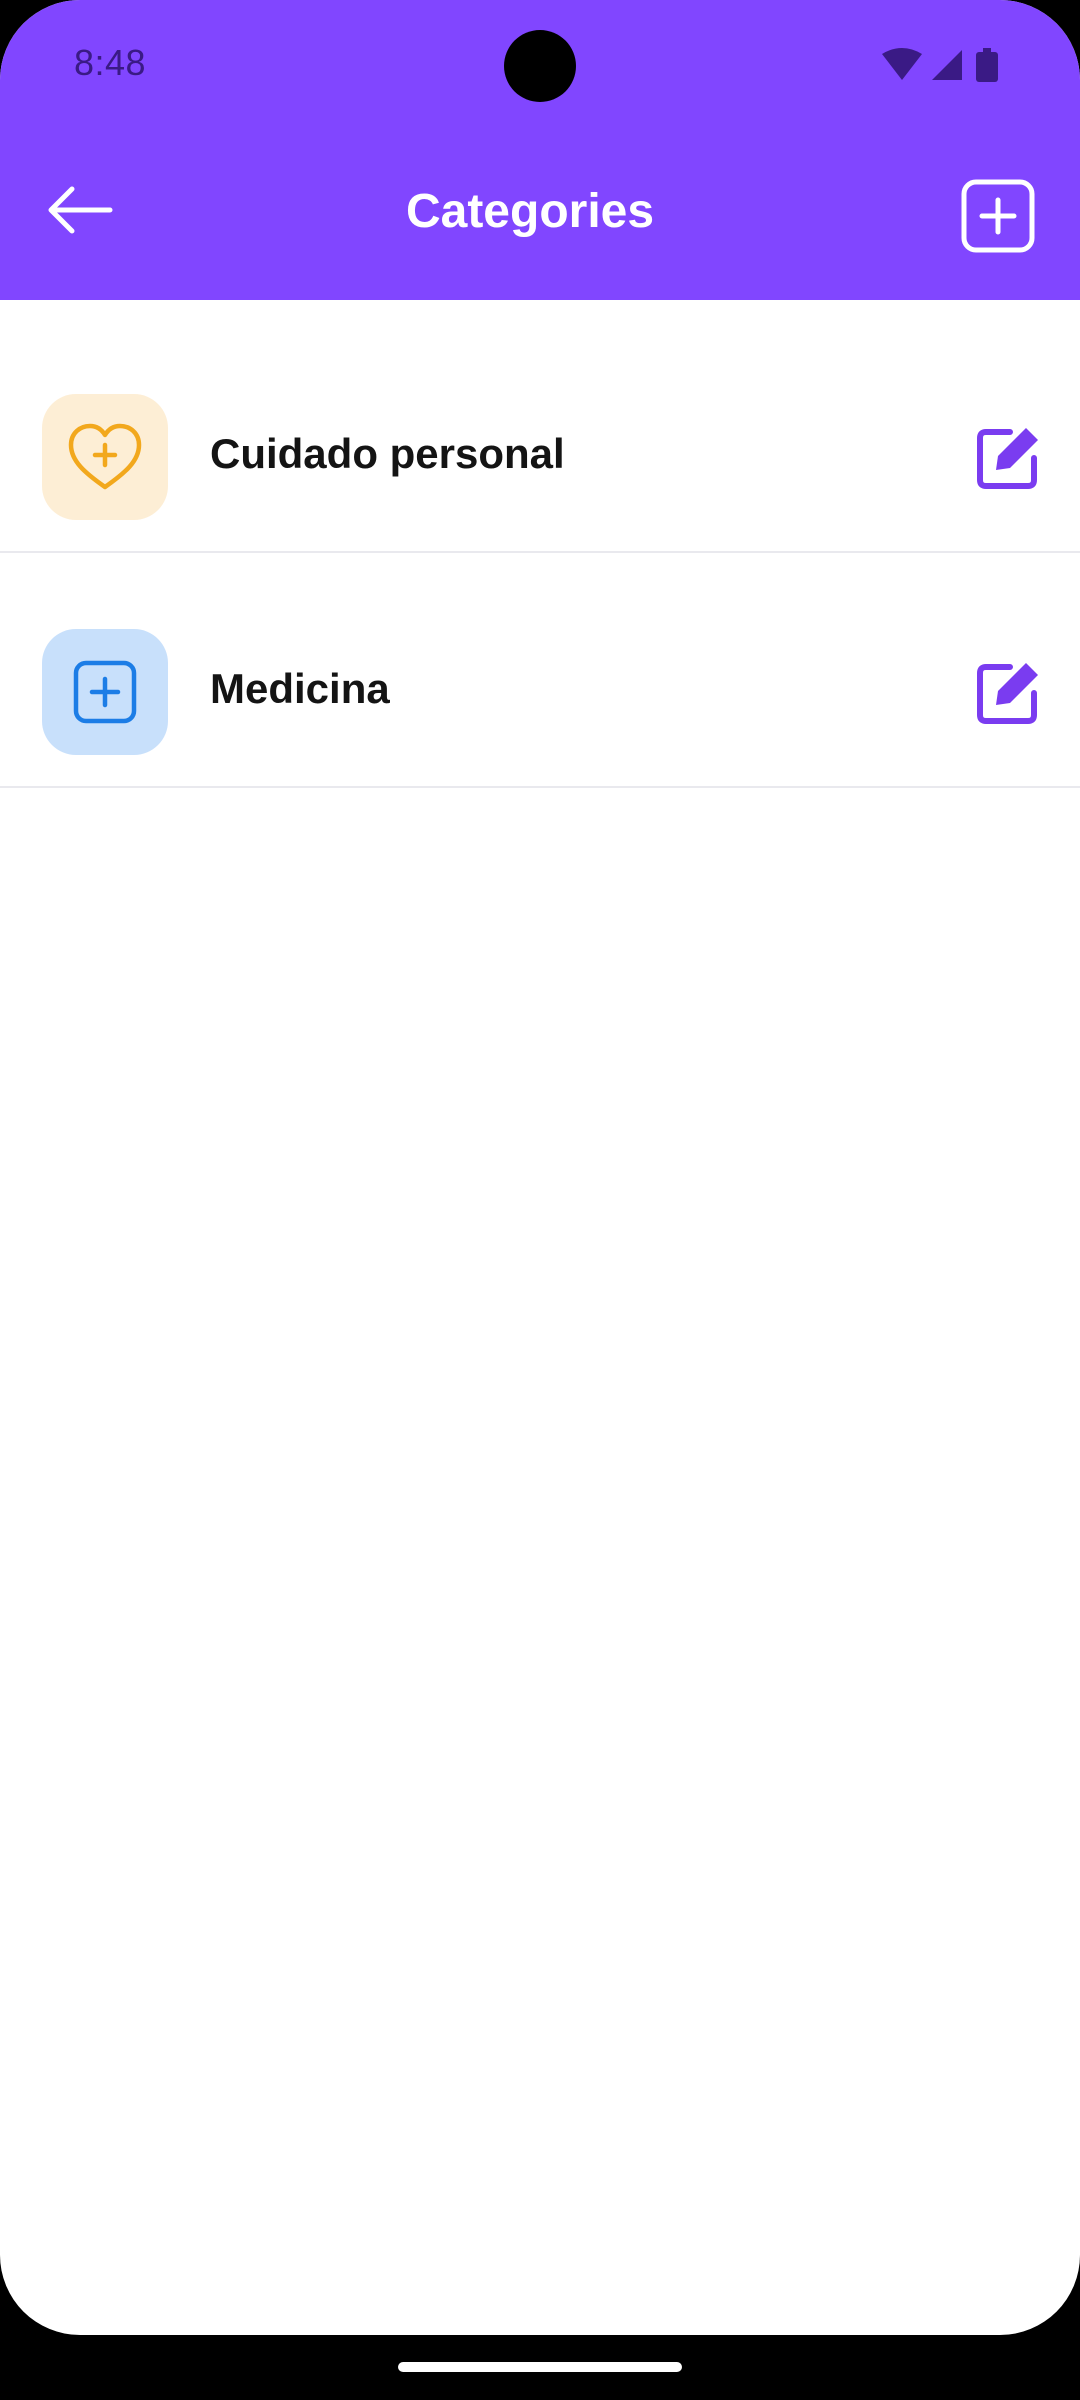  I want to click on camera-cutout, so click(540, 66).